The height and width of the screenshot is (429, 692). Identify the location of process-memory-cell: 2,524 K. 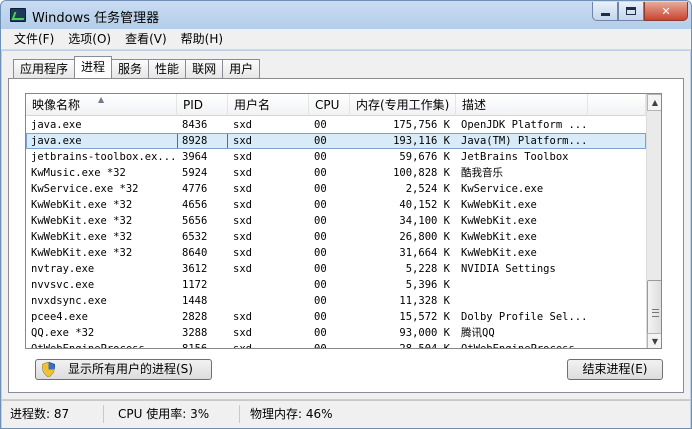
(427, 189).